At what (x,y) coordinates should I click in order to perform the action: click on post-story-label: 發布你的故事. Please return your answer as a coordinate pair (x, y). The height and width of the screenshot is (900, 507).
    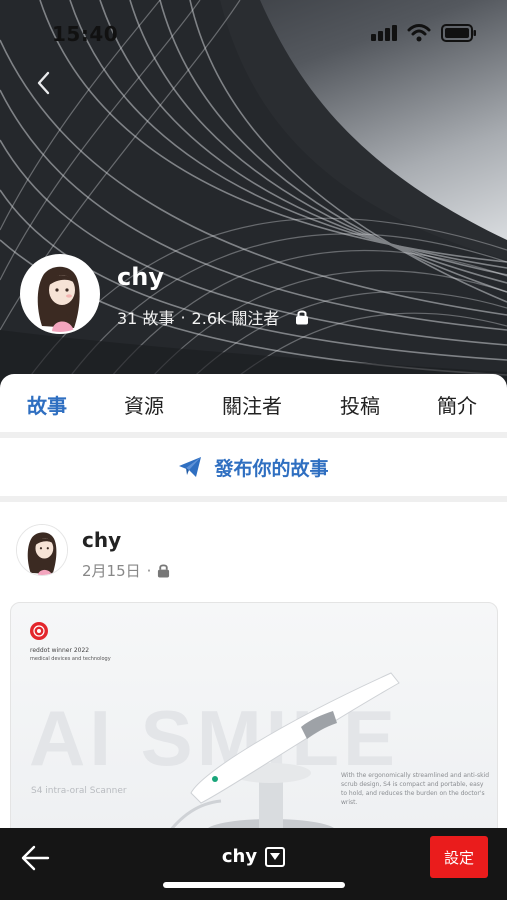
    Looking at the image, I should click on (271, 468).